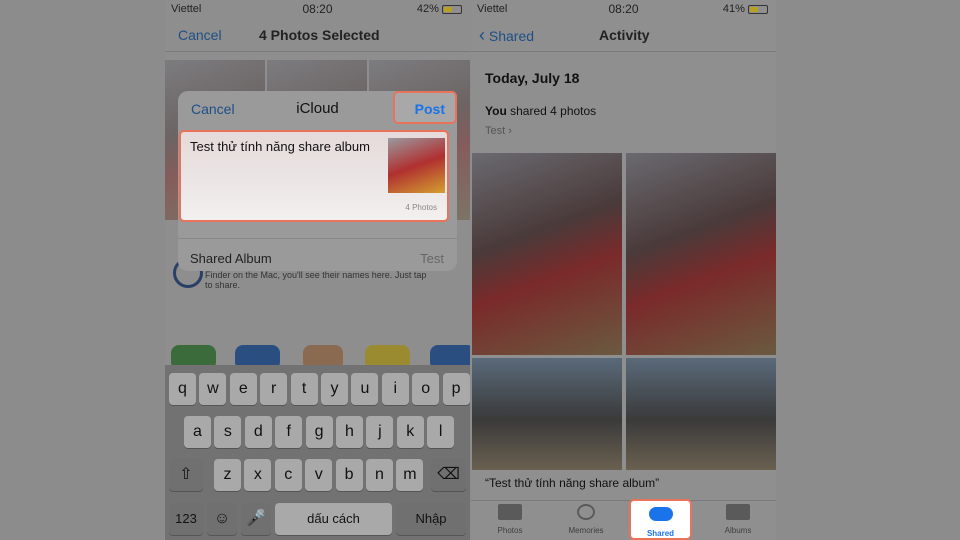 The height and width of the screenshot is (540, 960). I want to click on key-r: r, so click(274, 389).